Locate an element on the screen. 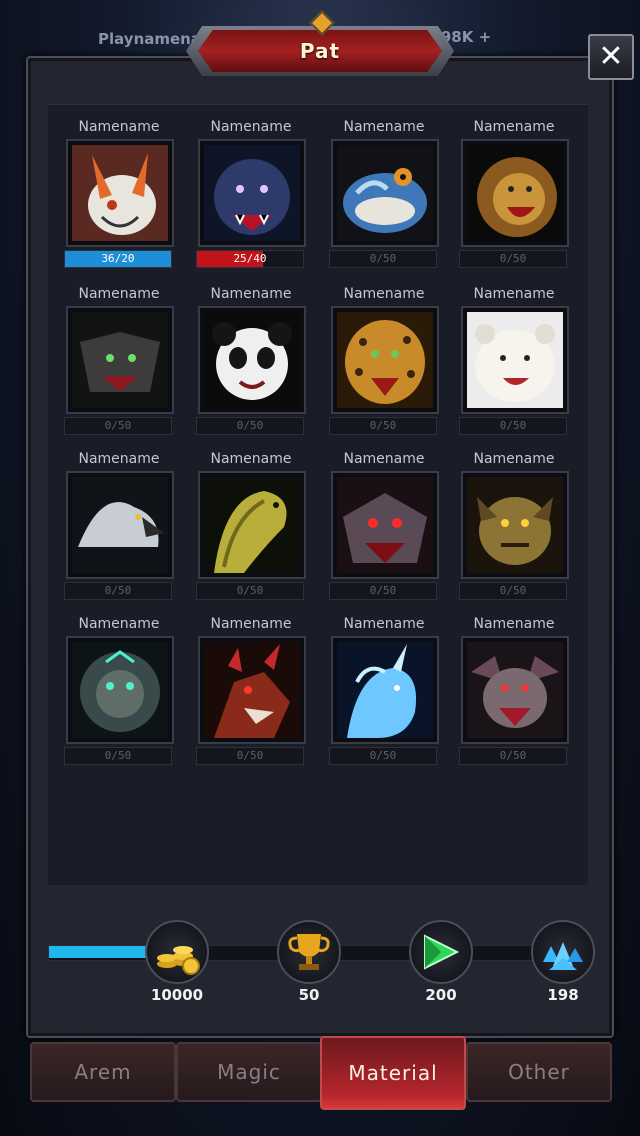 The image size is (640, 1136). milestone-reward: 198 is located at coordinates (563, 965).